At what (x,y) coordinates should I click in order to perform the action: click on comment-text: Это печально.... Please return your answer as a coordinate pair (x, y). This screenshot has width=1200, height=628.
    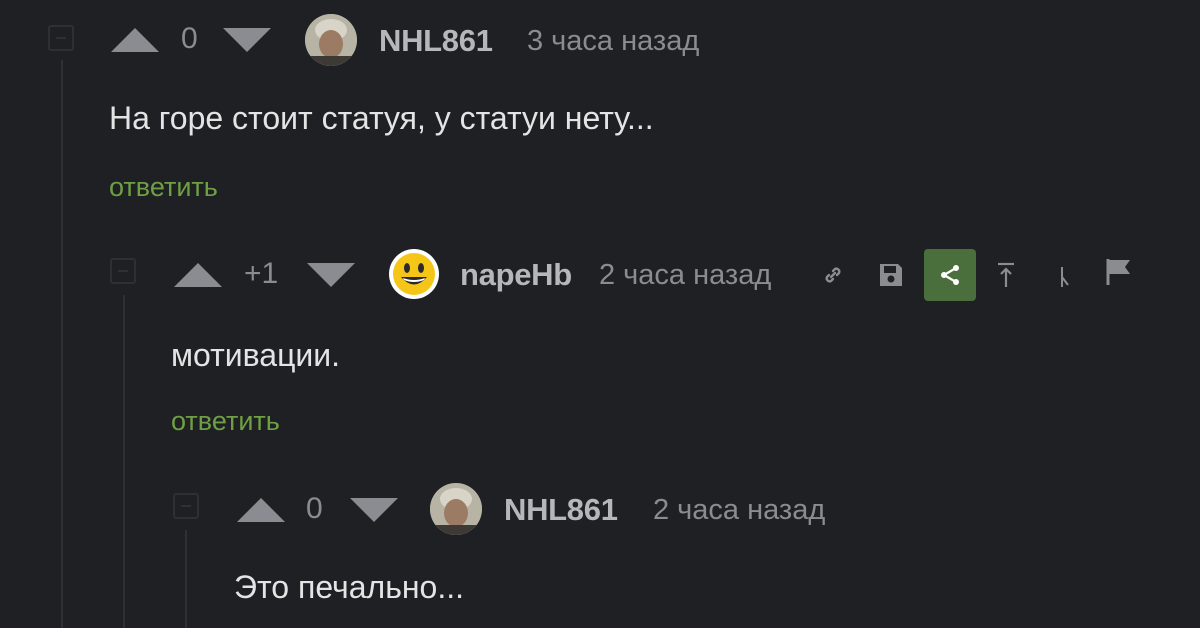
    Looking at the image, I should click on (349, 587).